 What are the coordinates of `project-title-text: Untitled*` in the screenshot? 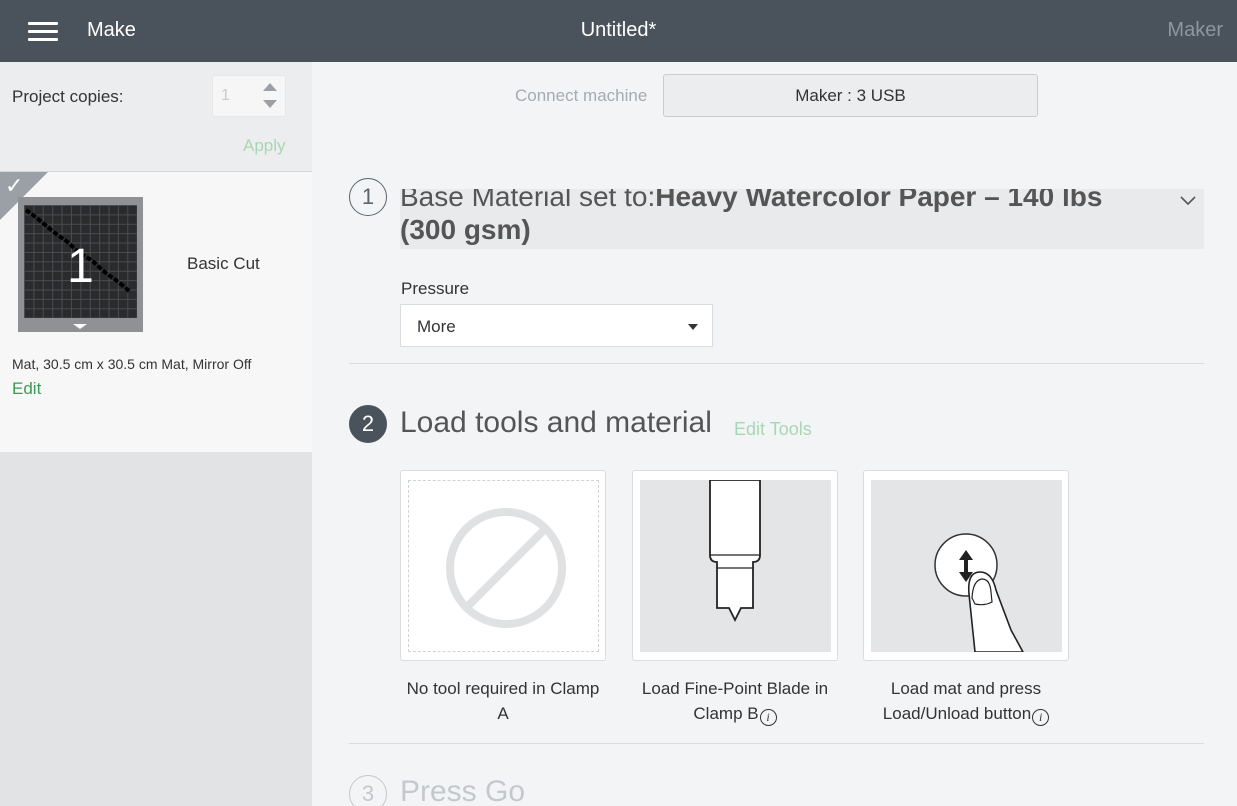 It's located at (619, 30).